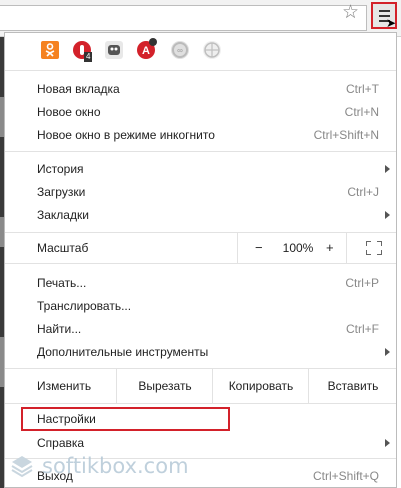  Describe the element at coordinates (362, 329) in the screenshot. I see `menu-item-shortcut: Ctrl+F` at that location.